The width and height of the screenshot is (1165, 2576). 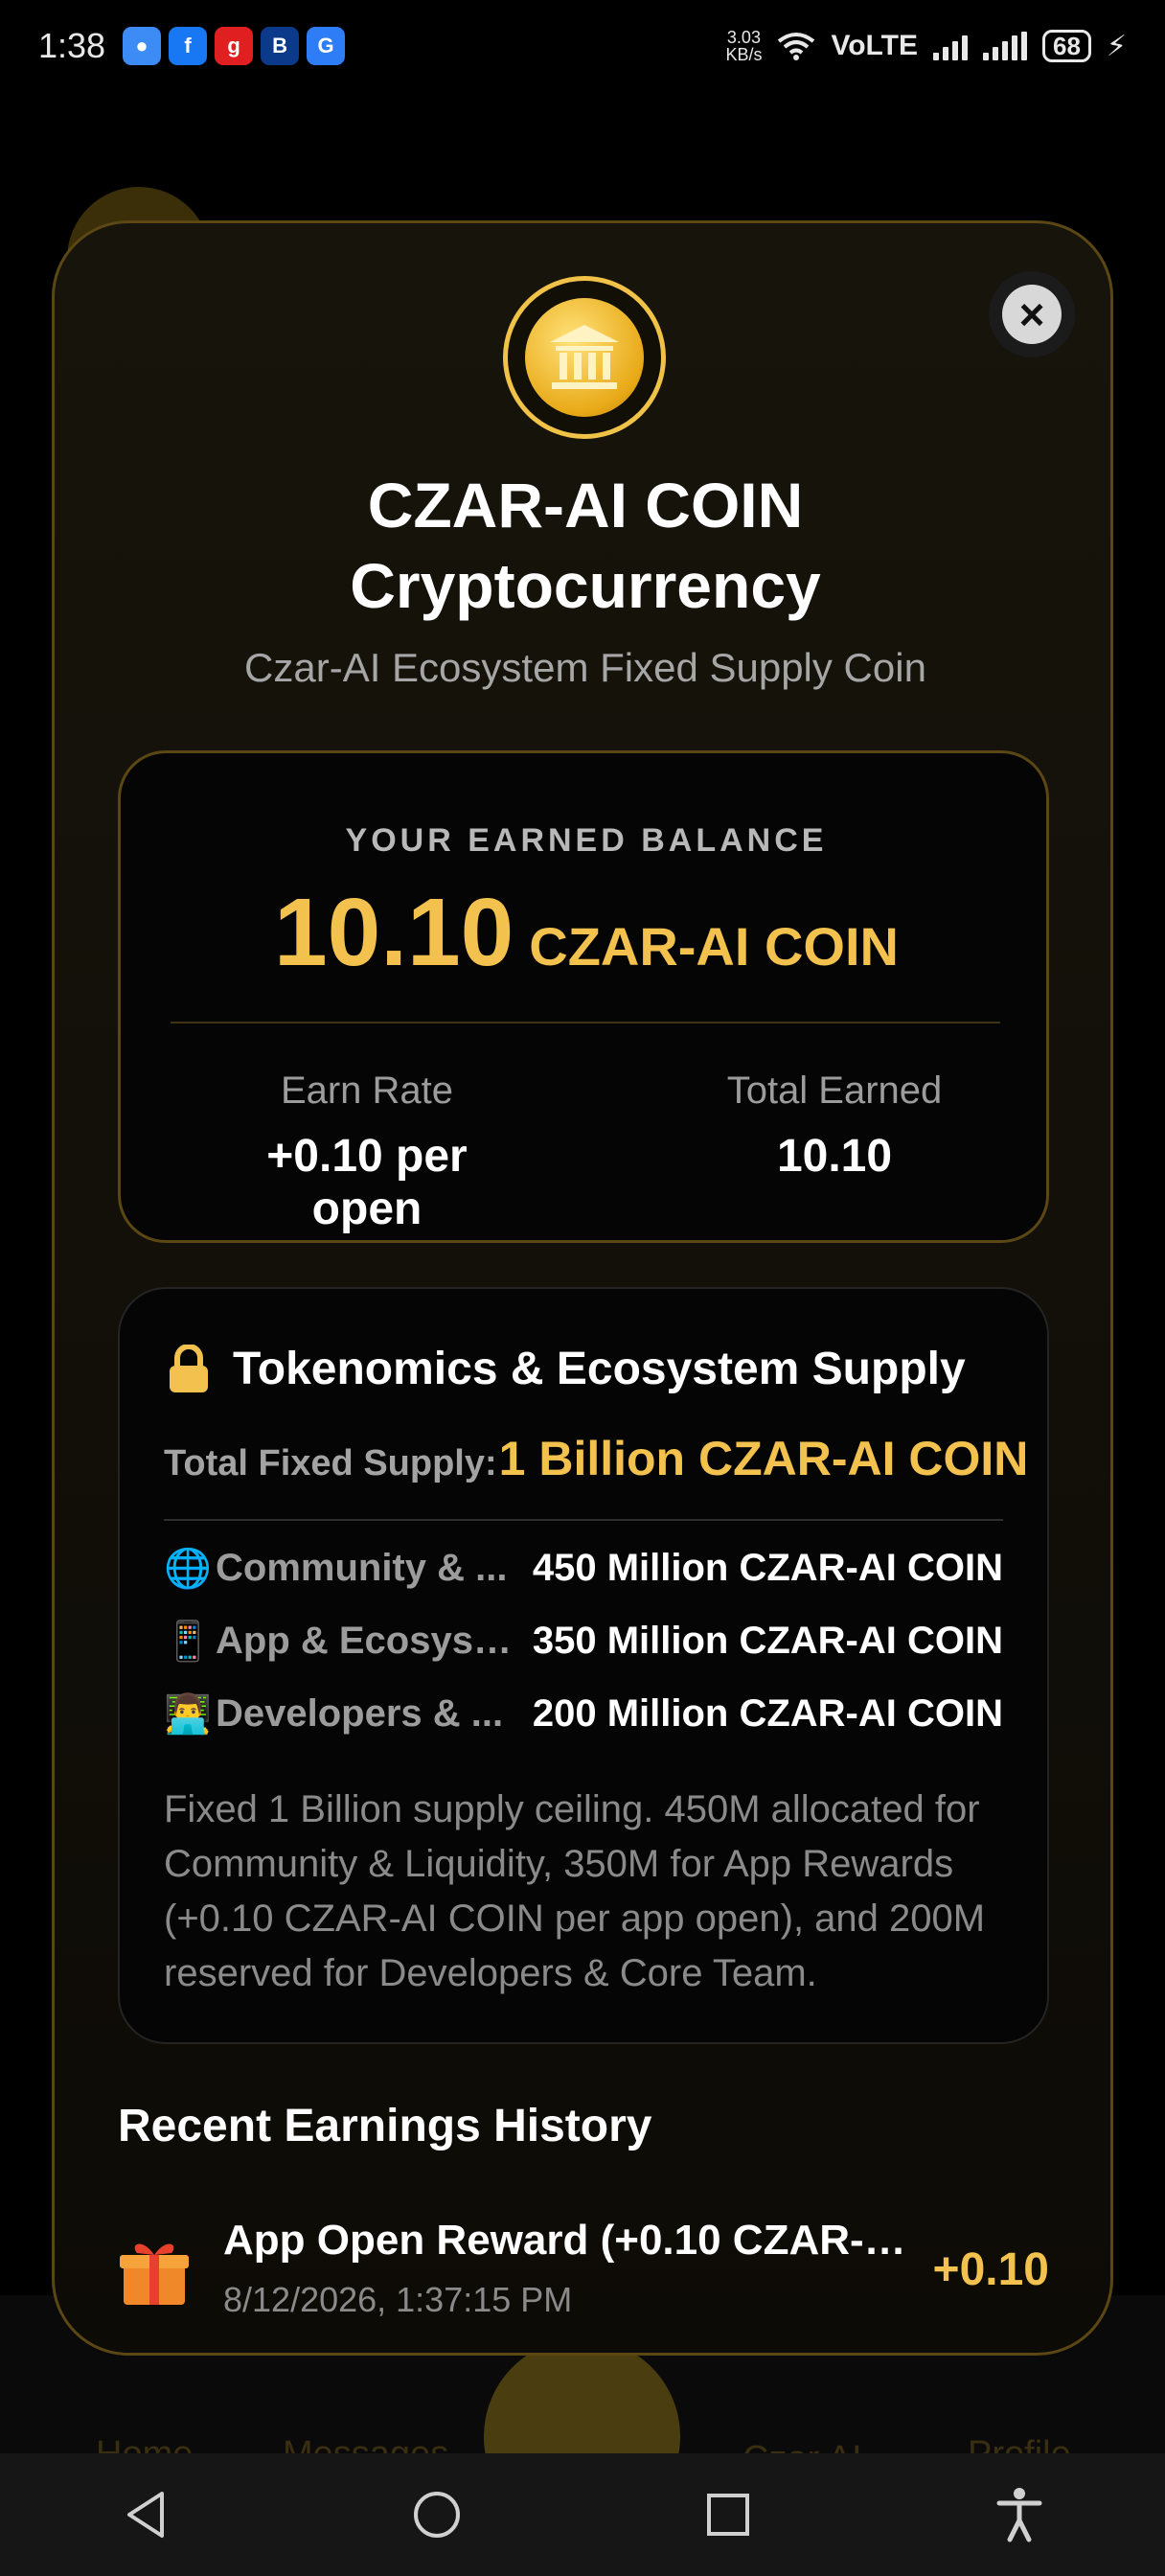 I want to click on home-button, so click(x=437, y=2514).